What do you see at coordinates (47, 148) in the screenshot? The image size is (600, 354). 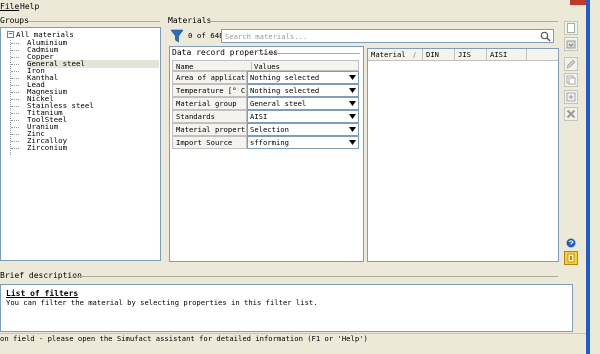 I see `tree-item-zirconium: Zirconium` at bounding box center [47, 148].